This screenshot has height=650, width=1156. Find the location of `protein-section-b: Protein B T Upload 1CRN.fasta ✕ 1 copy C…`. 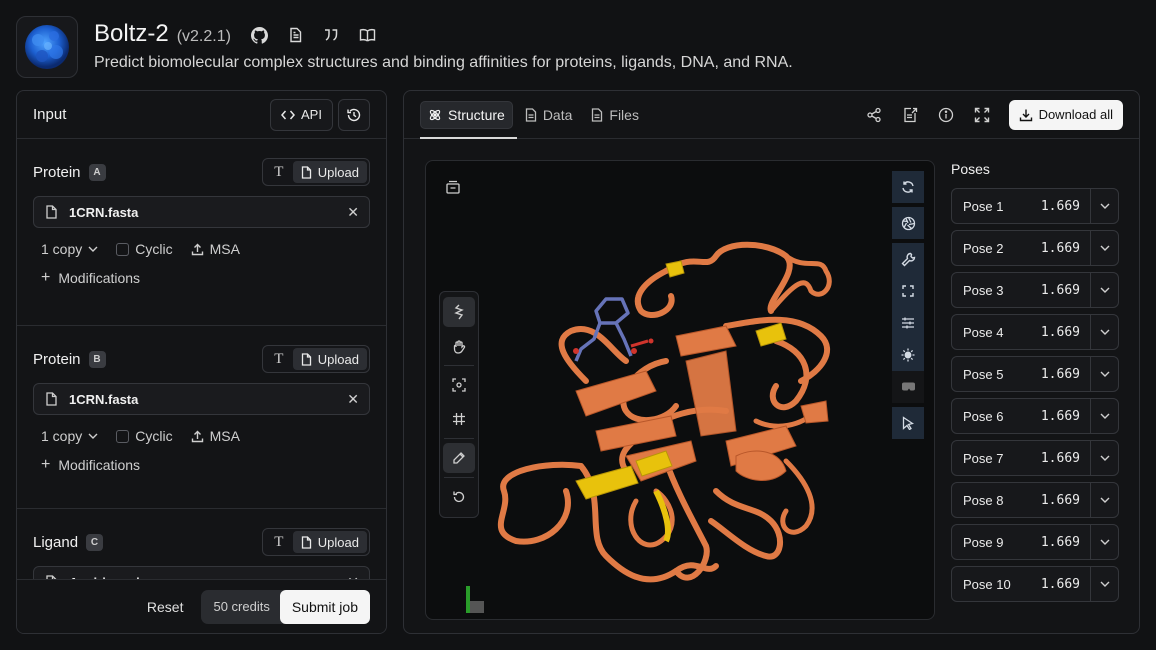

protein-section-b: Protein B T Upload 1CRN.fasta ✕ 1 copy C… is located at coordinates (201, 426).